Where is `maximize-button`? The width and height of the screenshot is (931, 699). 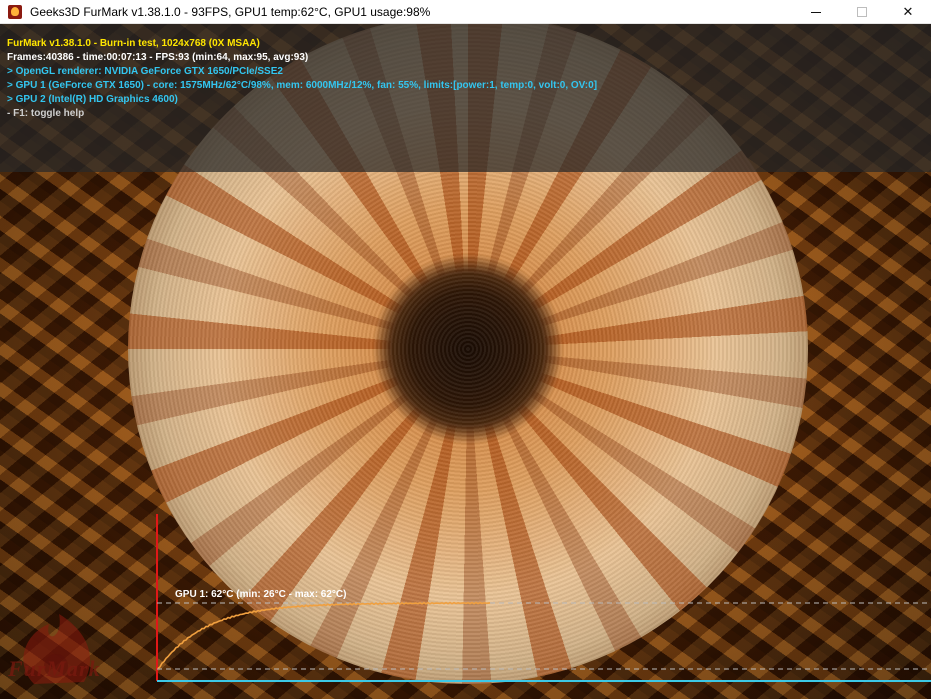
maximize-button is located at coordinates (862, 12).